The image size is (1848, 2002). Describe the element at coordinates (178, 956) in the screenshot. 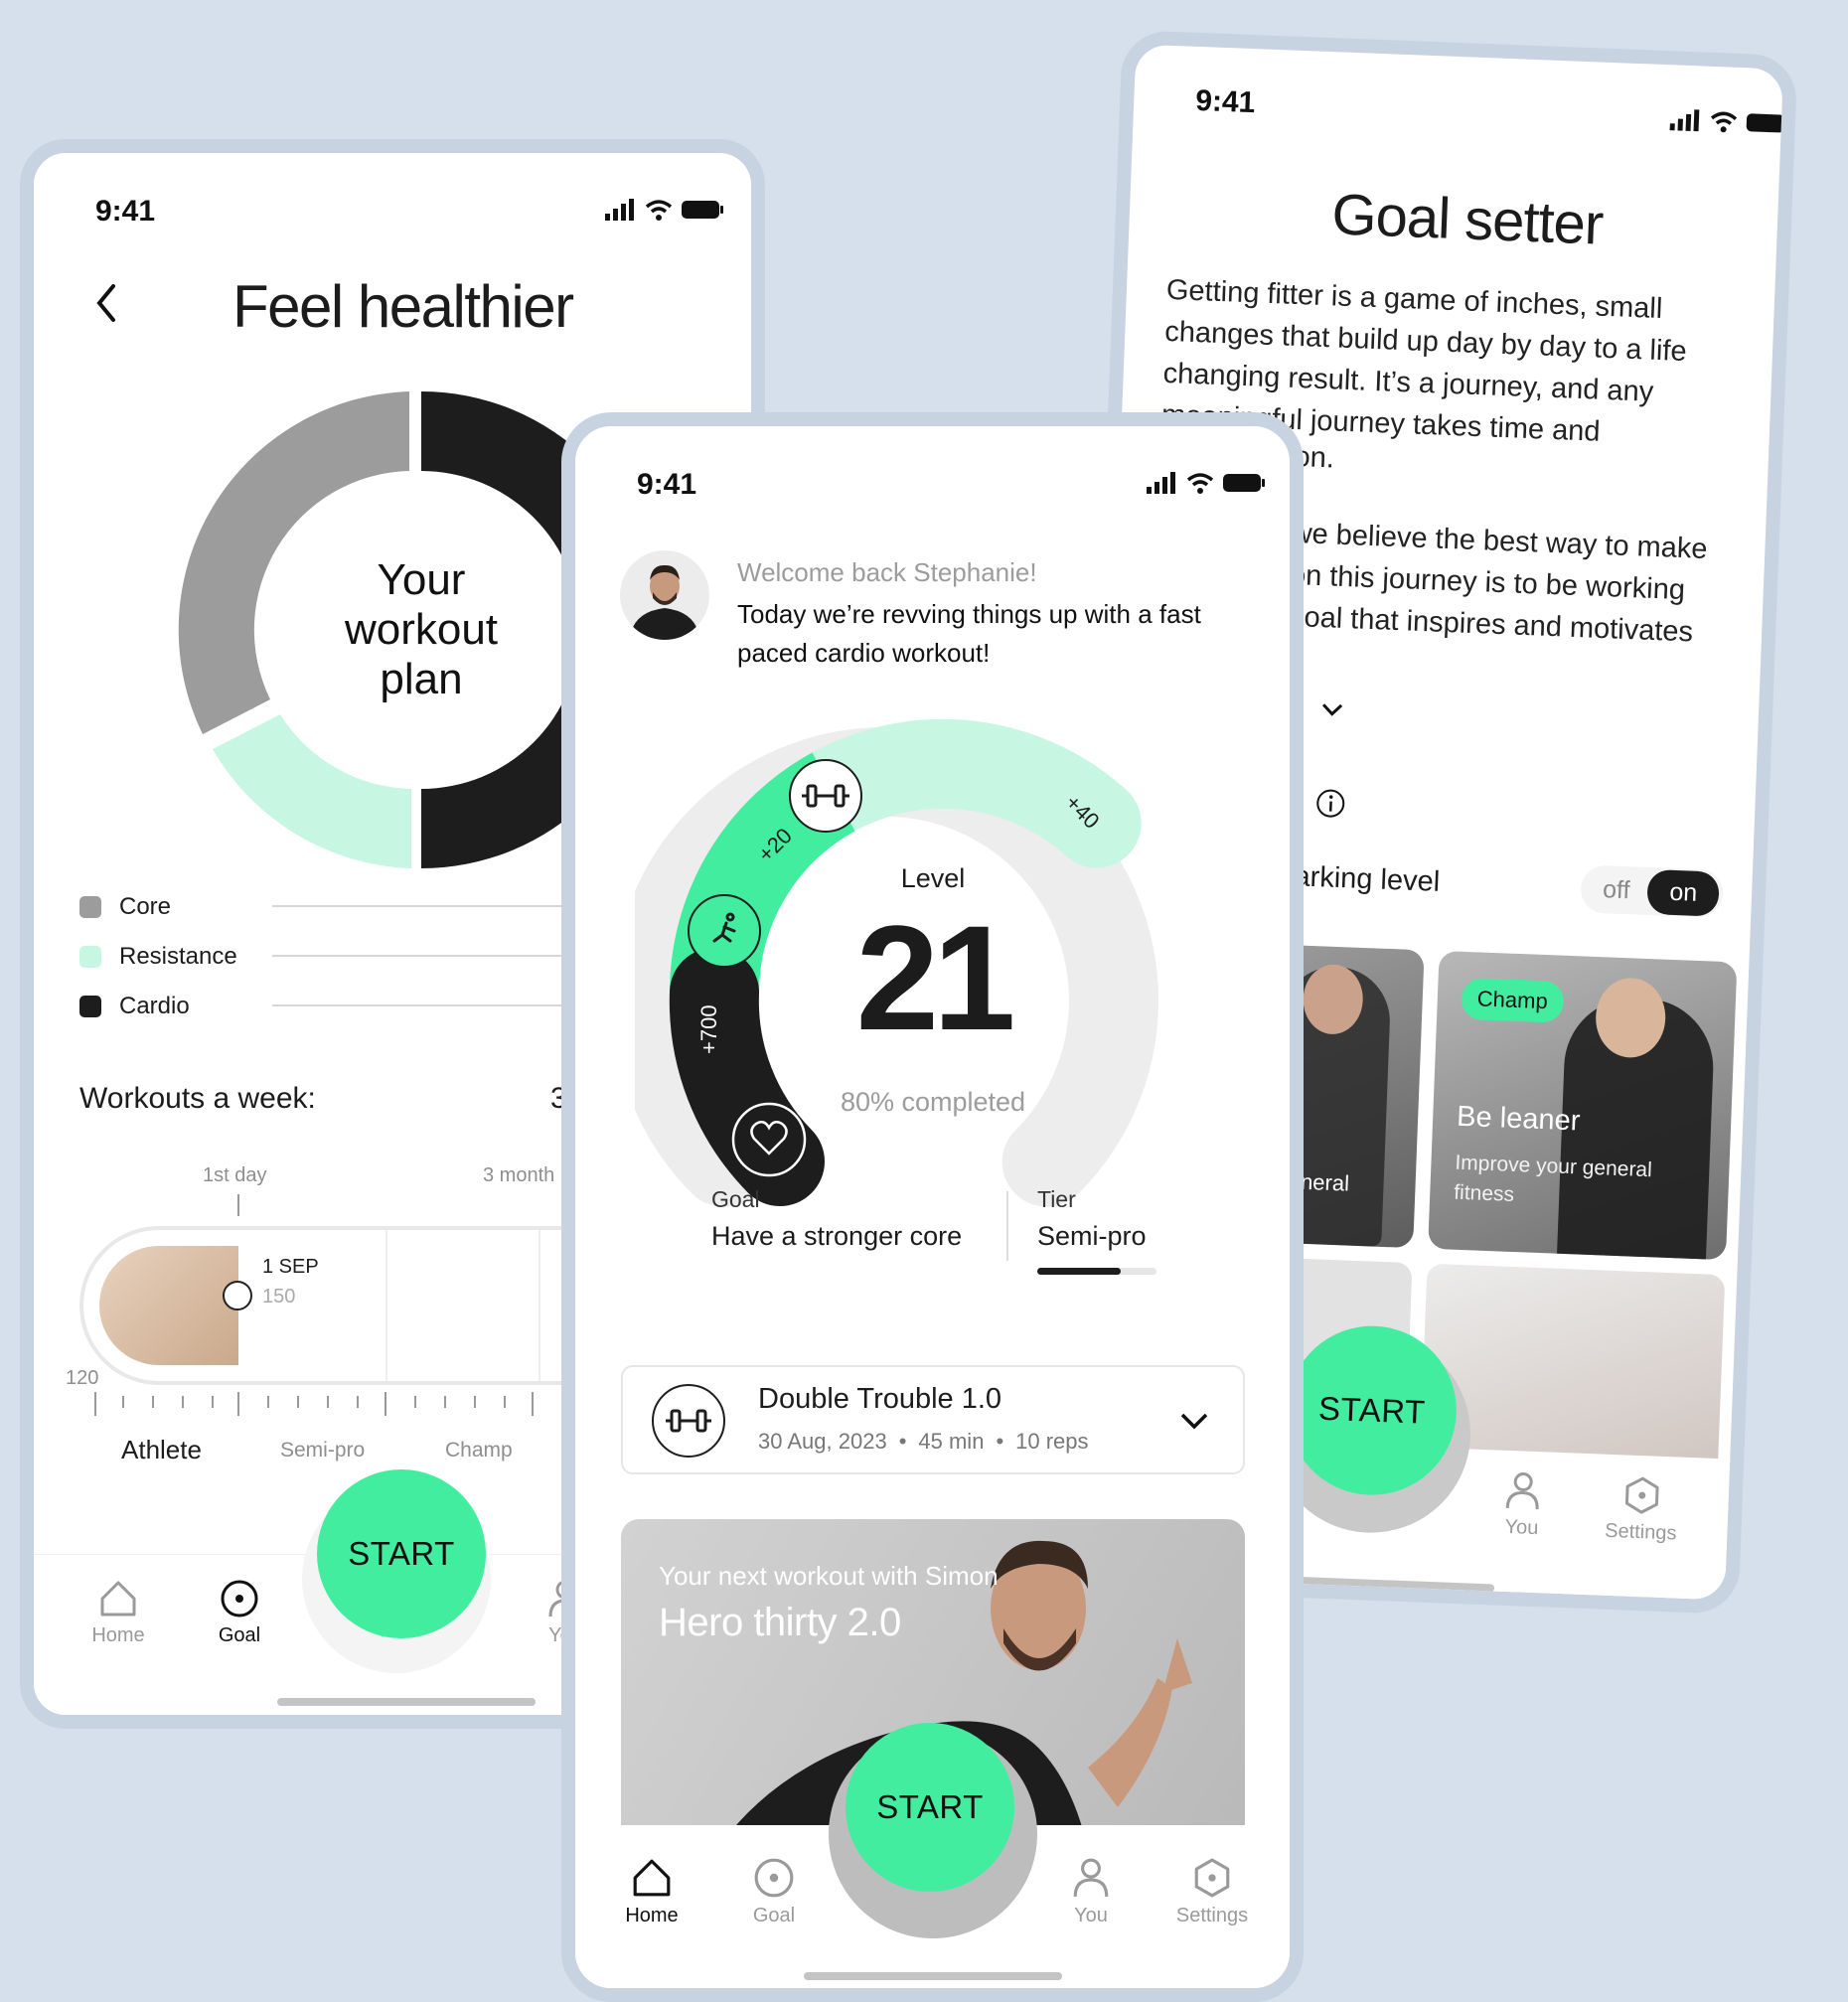

I see `legend-label: Resistance` at that location.